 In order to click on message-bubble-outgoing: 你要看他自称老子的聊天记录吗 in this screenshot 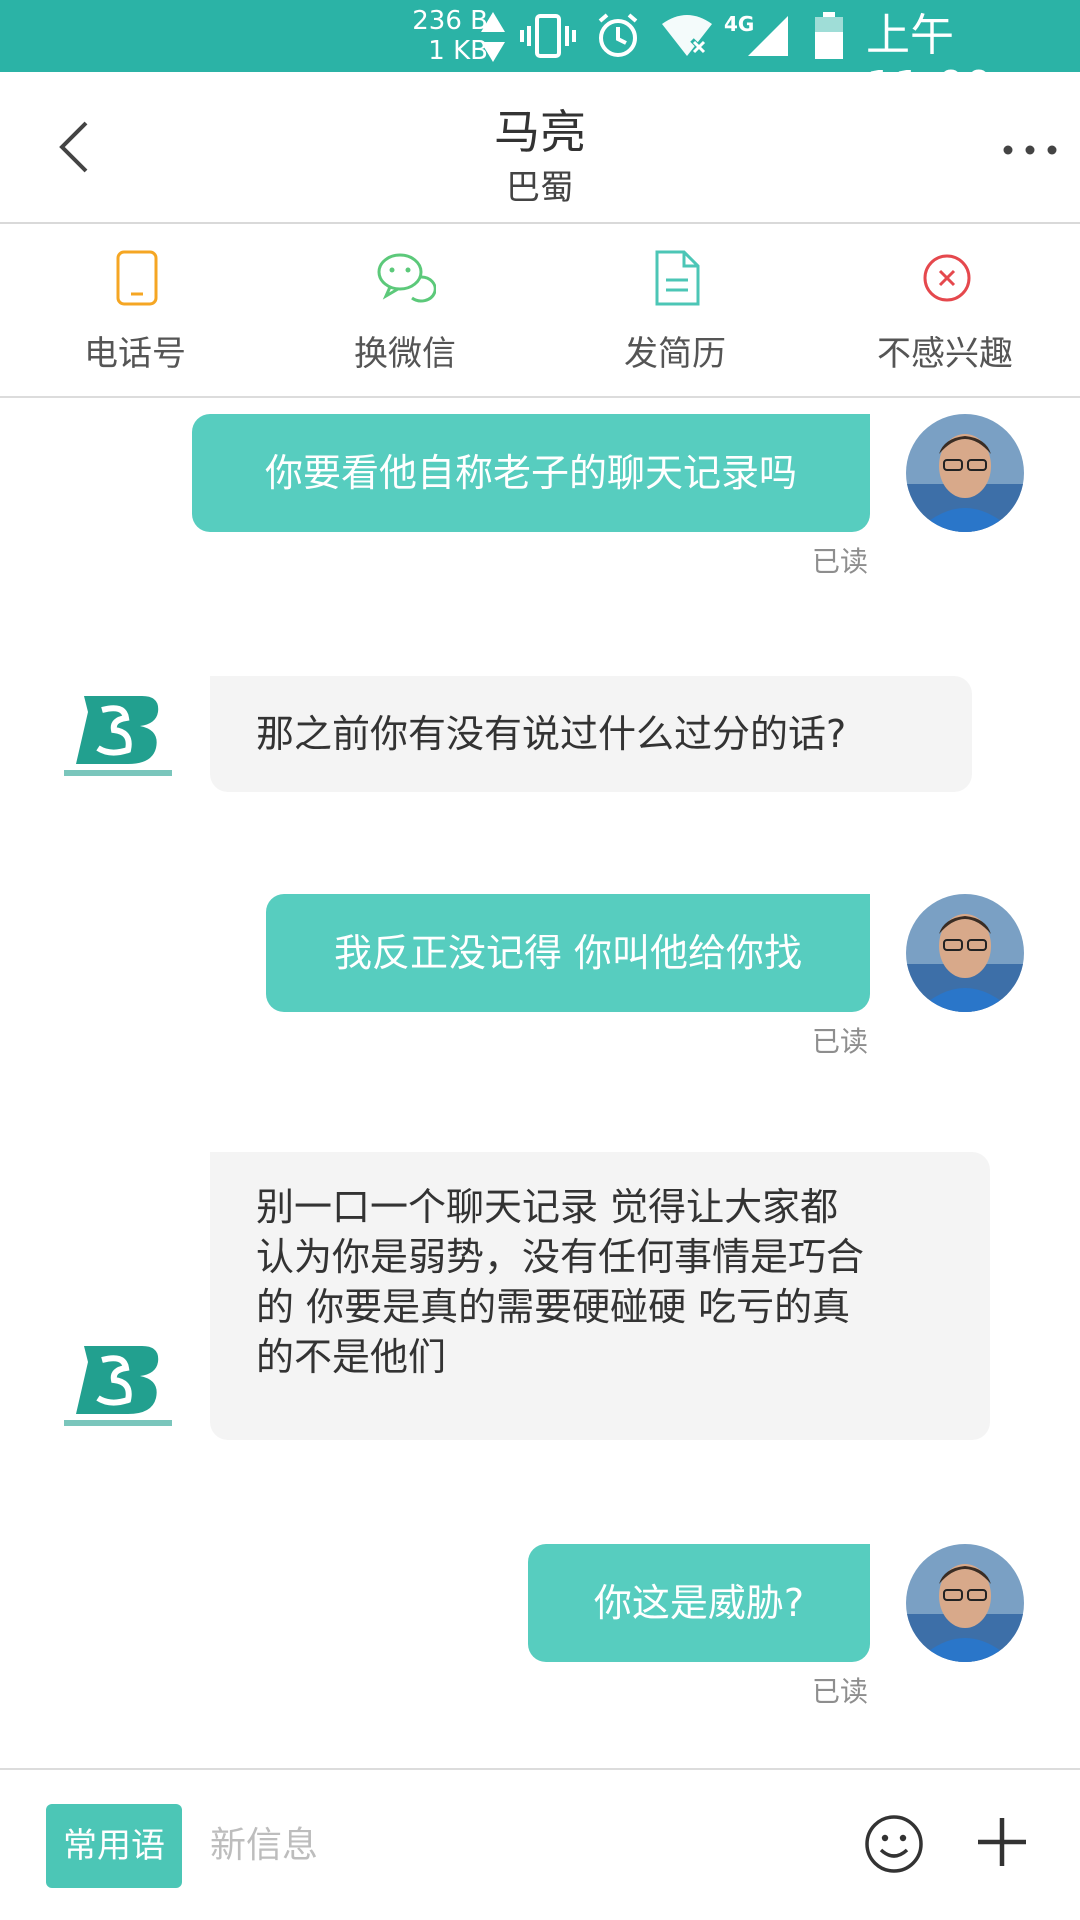, I will do `click(531, 473)`.